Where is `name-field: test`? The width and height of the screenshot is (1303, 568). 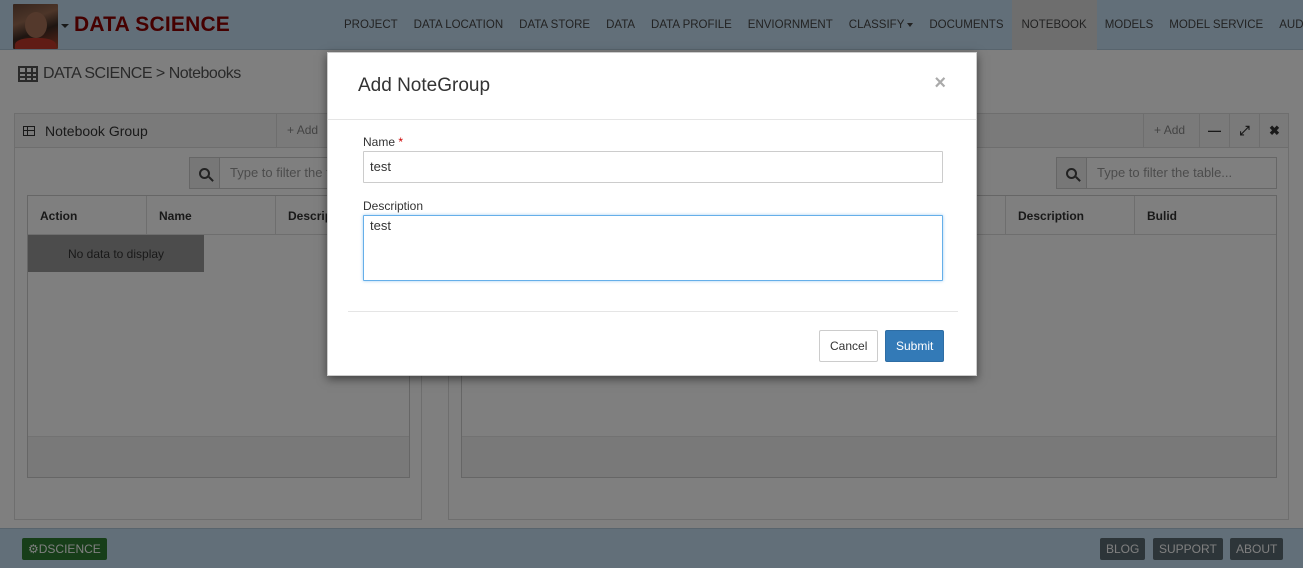 name-field: test is located at coordinates (653, 167).